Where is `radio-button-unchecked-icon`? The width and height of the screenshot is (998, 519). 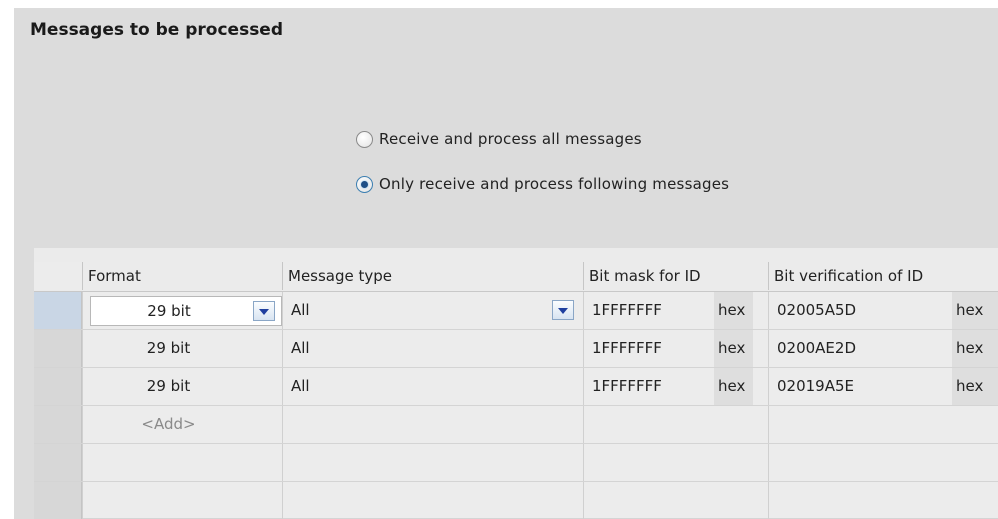
radio-button-unchecked-icon is located at coordinates (364, 139).